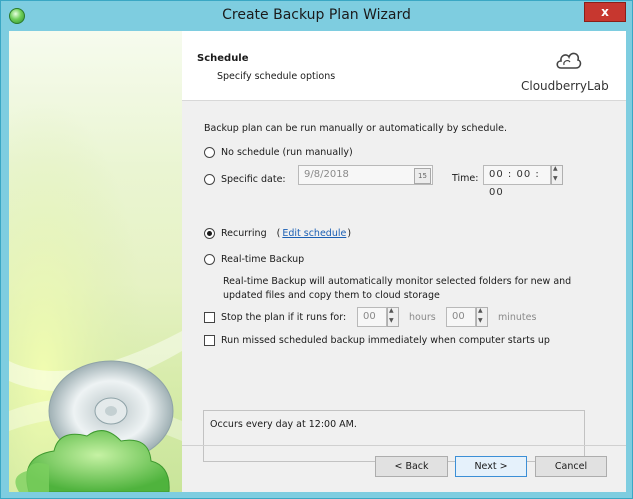 This screenshot has height=499, width=633. What do you see at coordinates (209, 340) in the screenshot?
I see `run-missed-checkbox` at bounding box center [209, 340].